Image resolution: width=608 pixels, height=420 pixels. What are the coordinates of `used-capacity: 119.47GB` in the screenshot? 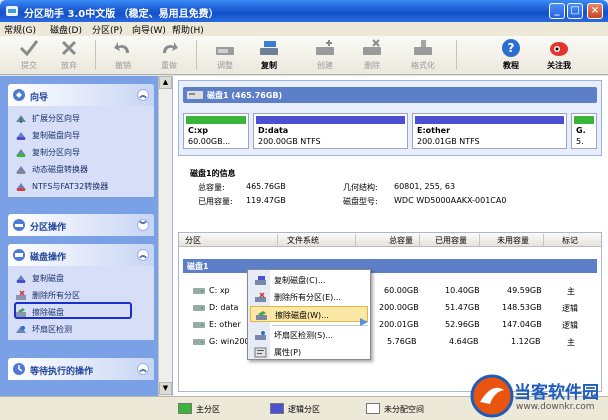 It's located at (266, 200).